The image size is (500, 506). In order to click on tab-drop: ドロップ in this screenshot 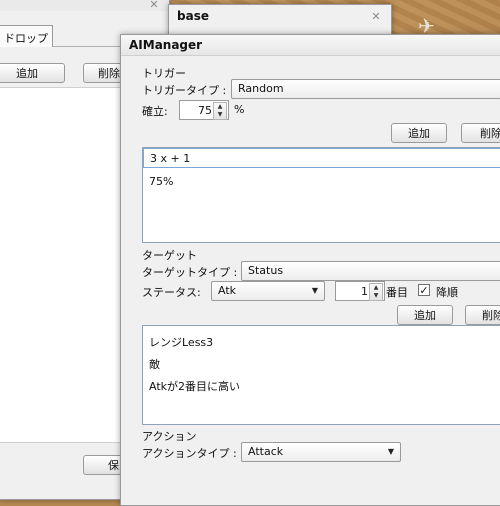, I will do `click(26, 36)`.